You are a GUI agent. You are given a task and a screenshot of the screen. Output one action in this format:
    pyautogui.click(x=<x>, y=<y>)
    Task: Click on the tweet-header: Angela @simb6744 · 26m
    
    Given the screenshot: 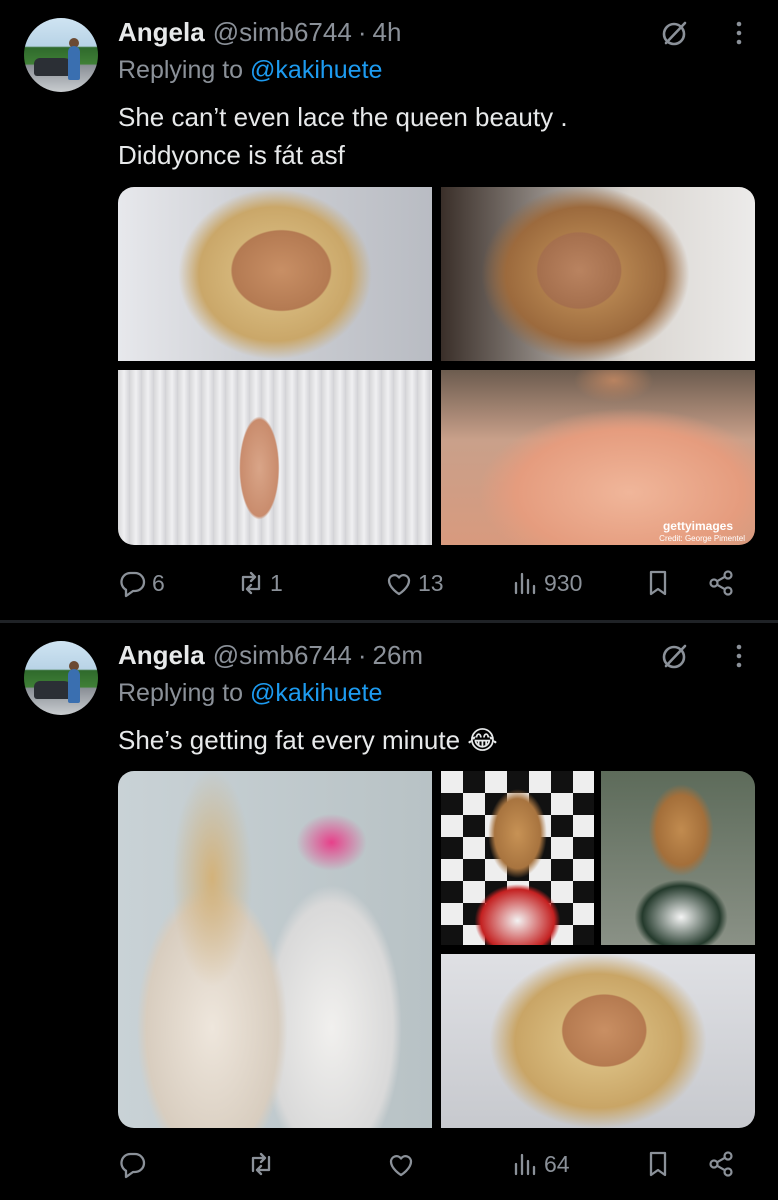 What is the action you would take?
    pyautogui.click(x=270, y=655)
    